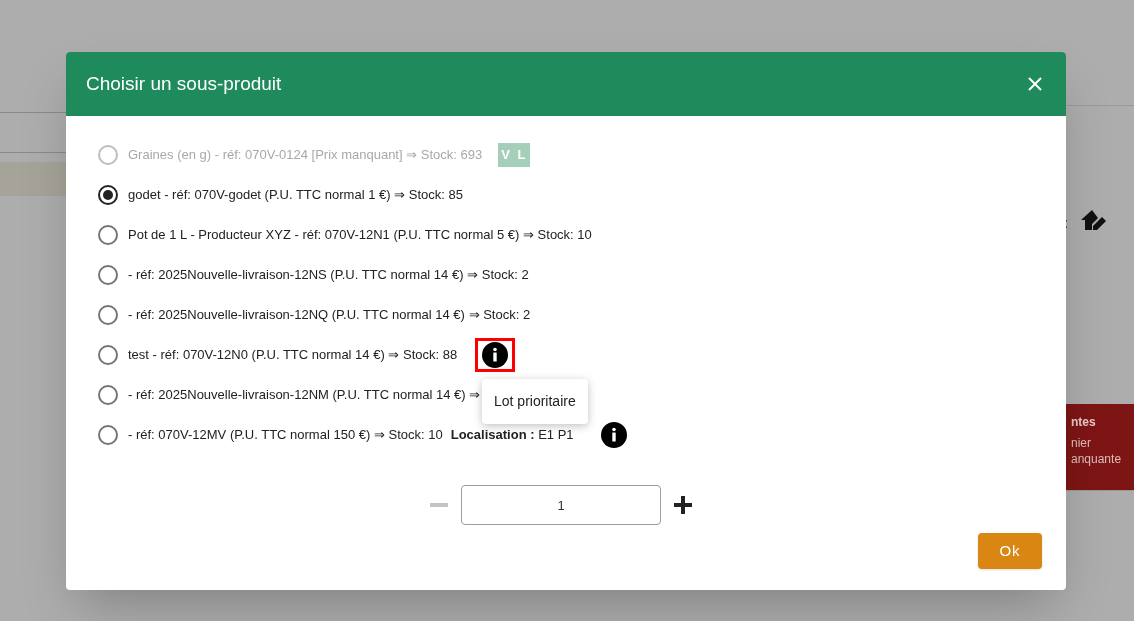  I want to click on option-label: - réf: 070V-12MV (P.U. TTC normal 150 €) ⇒ Stock: 10, so click(285, 435).